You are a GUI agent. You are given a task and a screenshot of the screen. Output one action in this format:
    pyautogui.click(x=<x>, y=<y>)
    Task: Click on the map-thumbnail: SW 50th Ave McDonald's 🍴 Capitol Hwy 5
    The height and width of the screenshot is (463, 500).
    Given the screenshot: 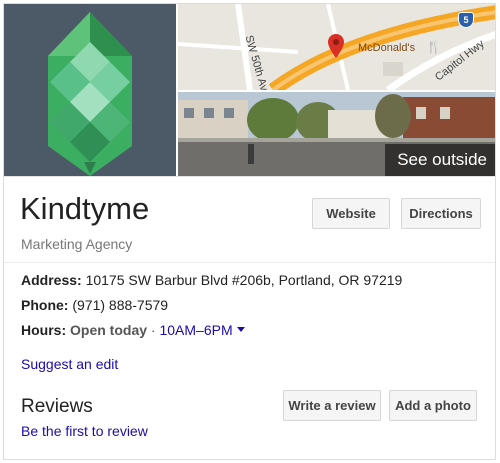 What is the action you would take?
    pyautogui.click(x=336, y=47)
    